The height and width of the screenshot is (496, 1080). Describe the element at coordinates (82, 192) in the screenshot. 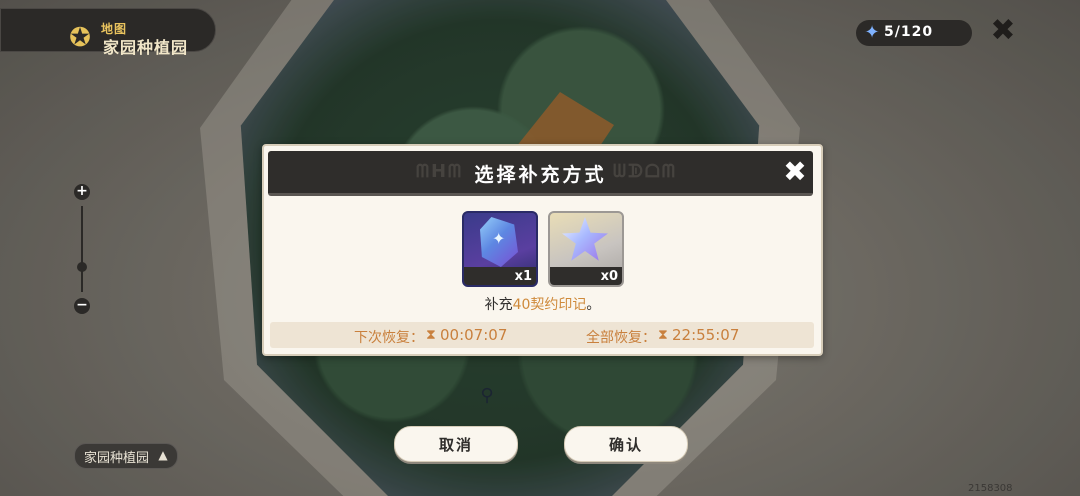

I see `plus-icon: +` at that location.